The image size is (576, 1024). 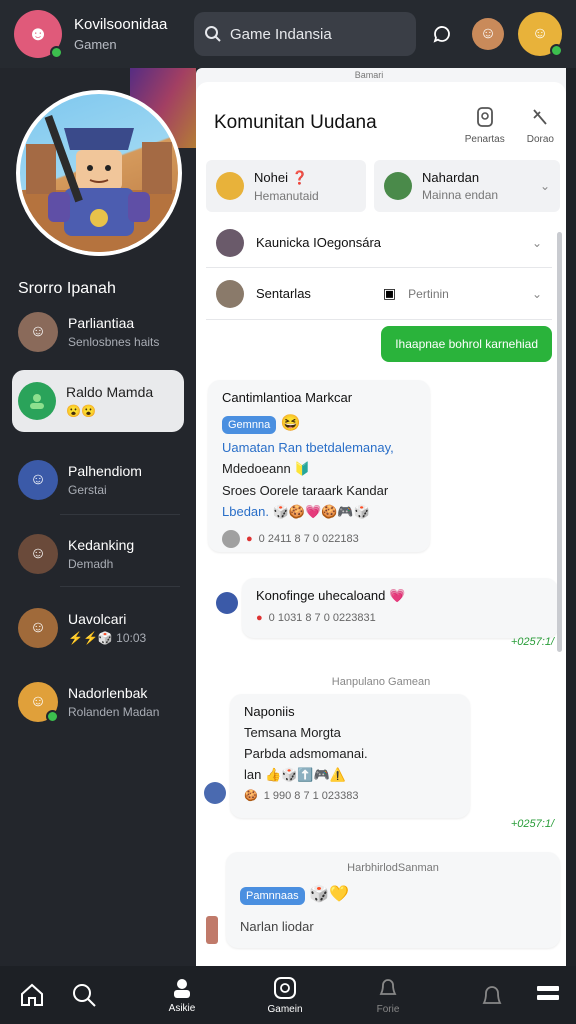 What do you see at coordinates (451, 177) in the screenshot?
I see `contact-name: Nahardan` at bounding box center [451, 177].